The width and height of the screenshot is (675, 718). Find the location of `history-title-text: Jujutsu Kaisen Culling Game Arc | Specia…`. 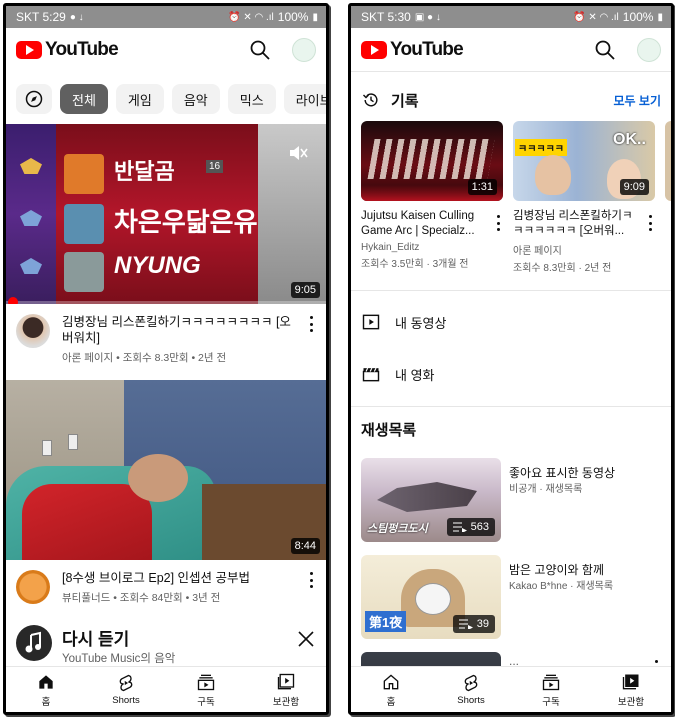

history-title-text: Jujutsu Kaisen Culling Game Arc | Specia… is located at coordinates (418, 223).